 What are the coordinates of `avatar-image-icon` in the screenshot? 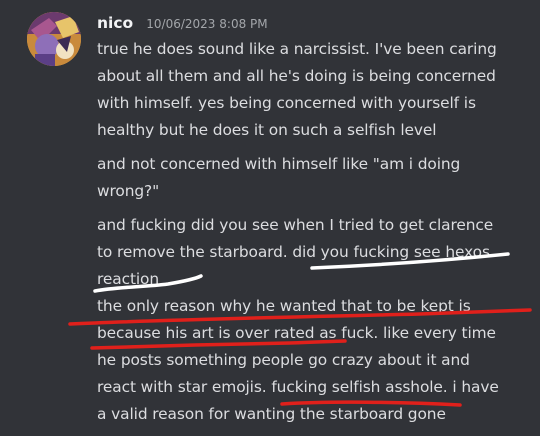 It's located at (54, 39).